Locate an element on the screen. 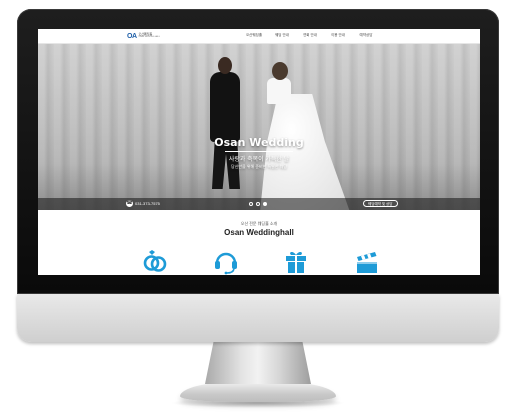 This screenshot has width=520, height=416. intro-title: Osan Weddinghall is located at coordinates (259, 232).